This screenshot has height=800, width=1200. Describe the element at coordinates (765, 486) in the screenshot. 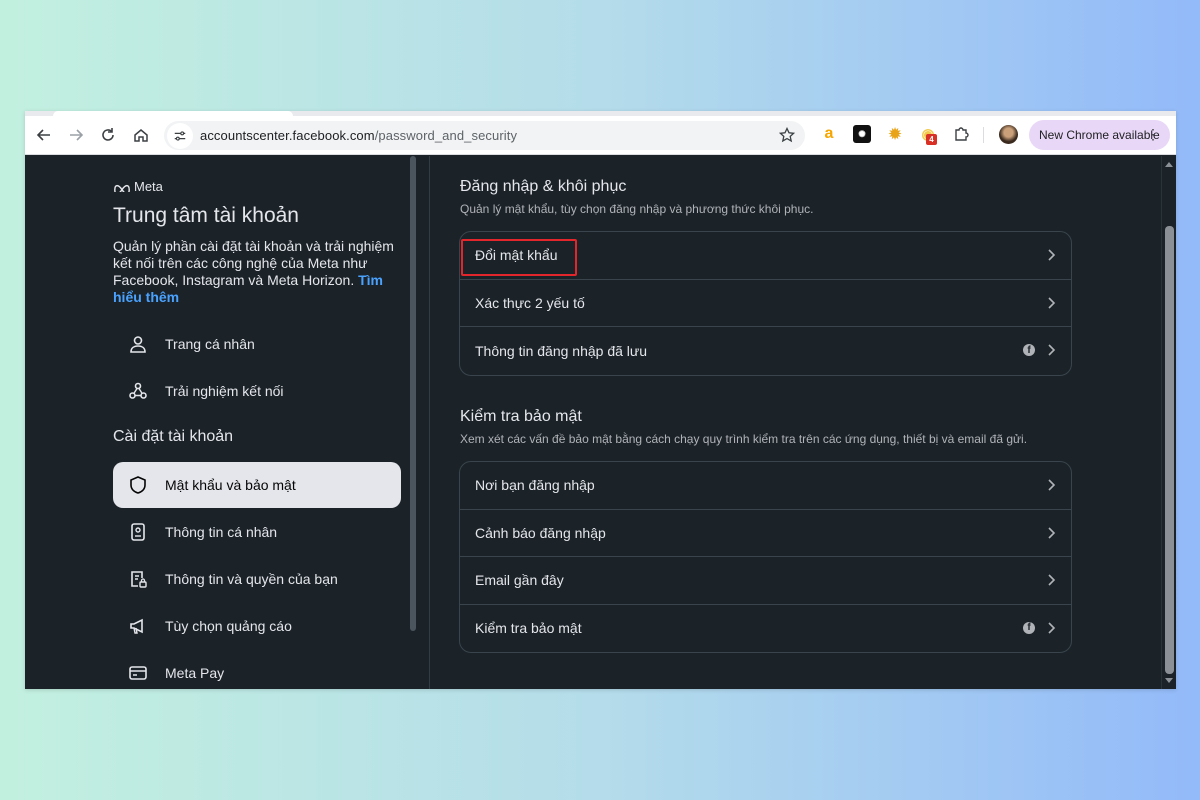

I see `where-logged-in-row: Nơi bạn đăng nhập` at that location.